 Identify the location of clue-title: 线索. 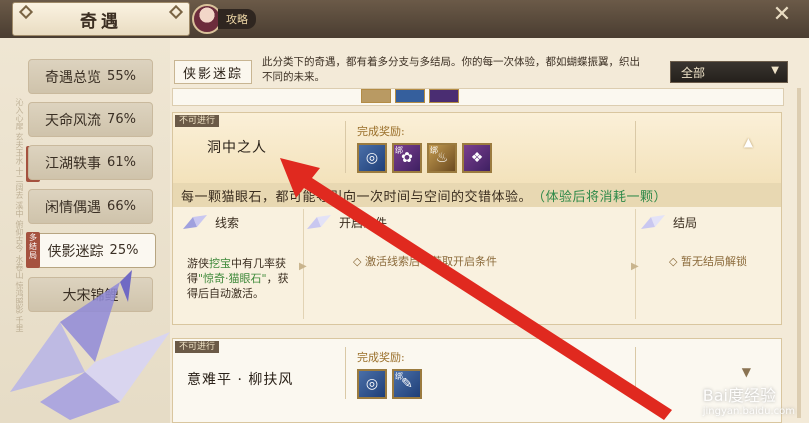
(227, 222).